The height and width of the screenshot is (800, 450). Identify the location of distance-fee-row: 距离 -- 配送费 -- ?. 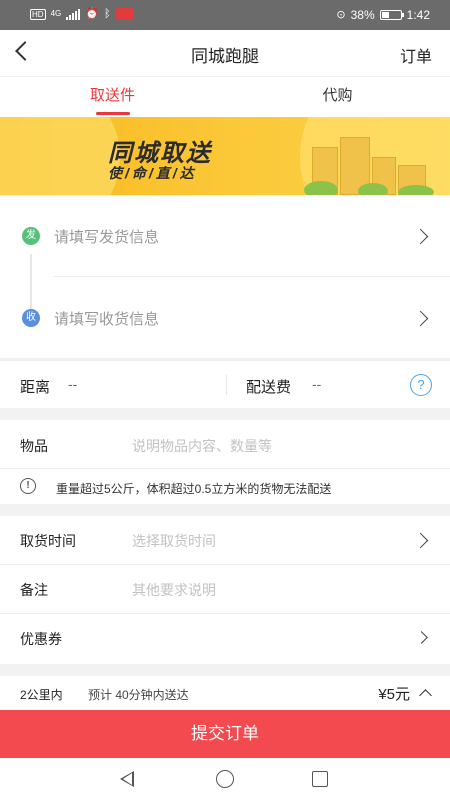
(225, 384).